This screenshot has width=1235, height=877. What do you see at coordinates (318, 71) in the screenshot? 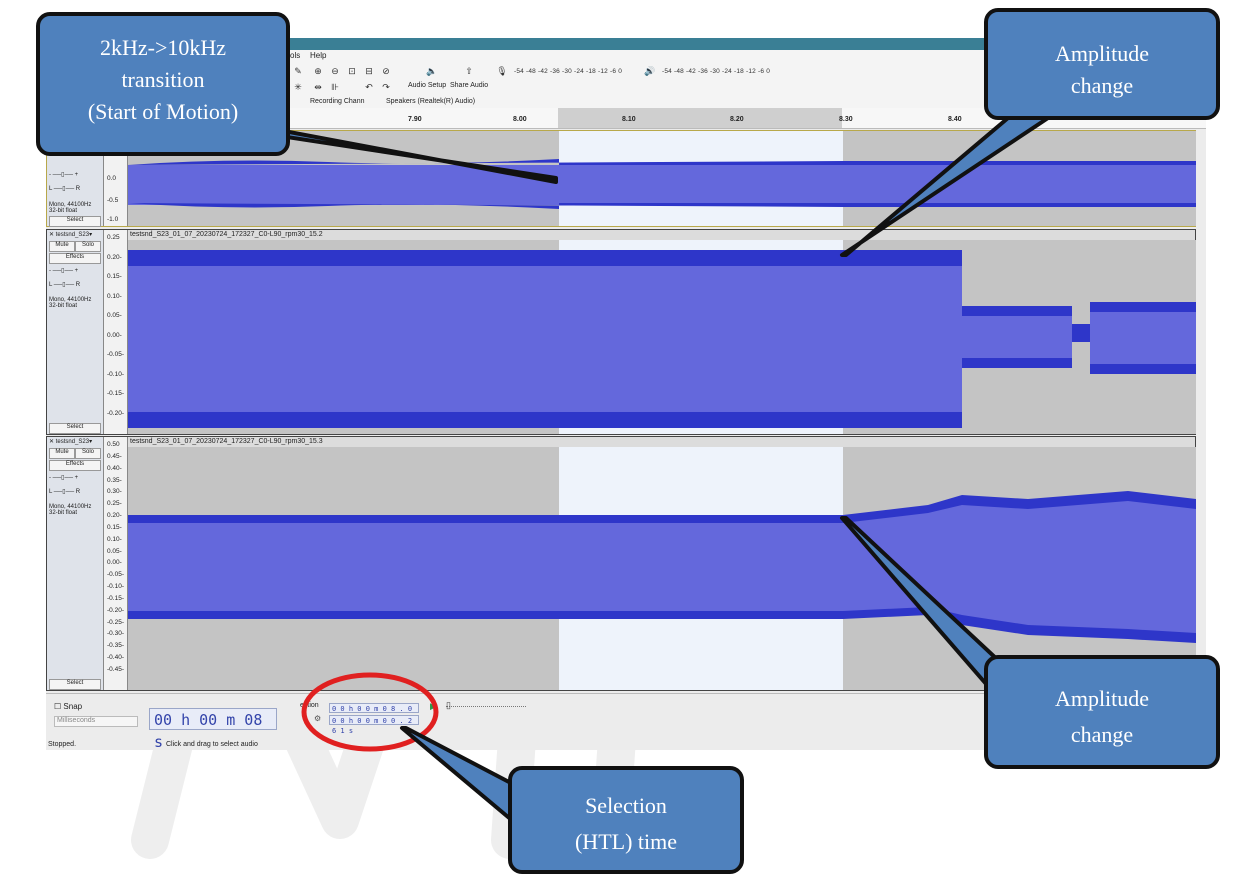
I see `zoom-in-icon: ⊕` at bounding box center [318, 71].